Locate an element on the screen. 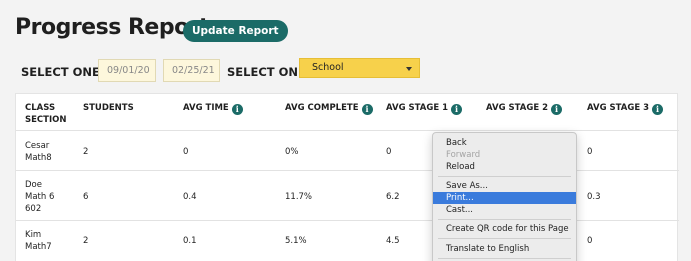 The height and width of the screenshot is (261, 691). row-2-avg-stage-1: 6.2 is located at coordinates (393, 197).